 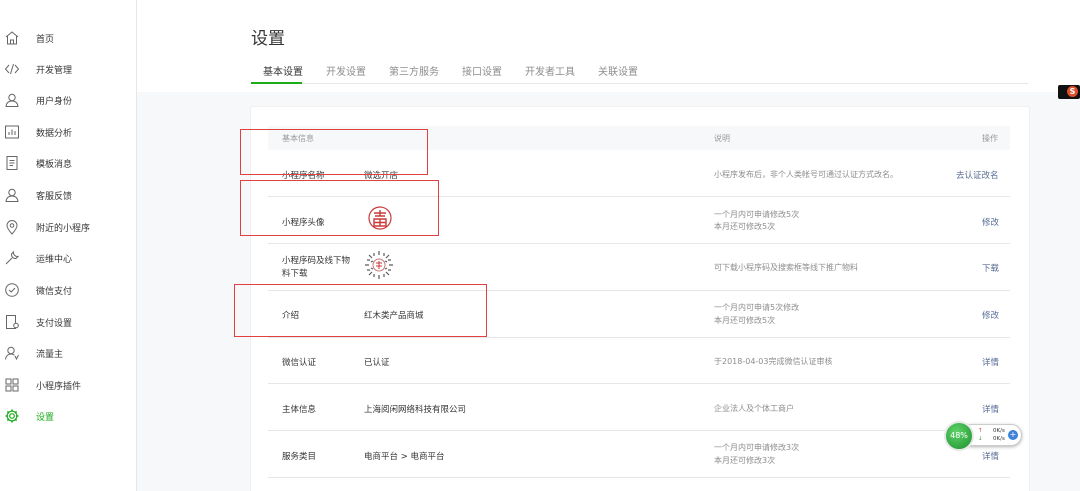 What do you see at coordinates (50, 354) in the screenshot?
I see `sidebar-item-label: 流量主` at bounding box center [50, 354].